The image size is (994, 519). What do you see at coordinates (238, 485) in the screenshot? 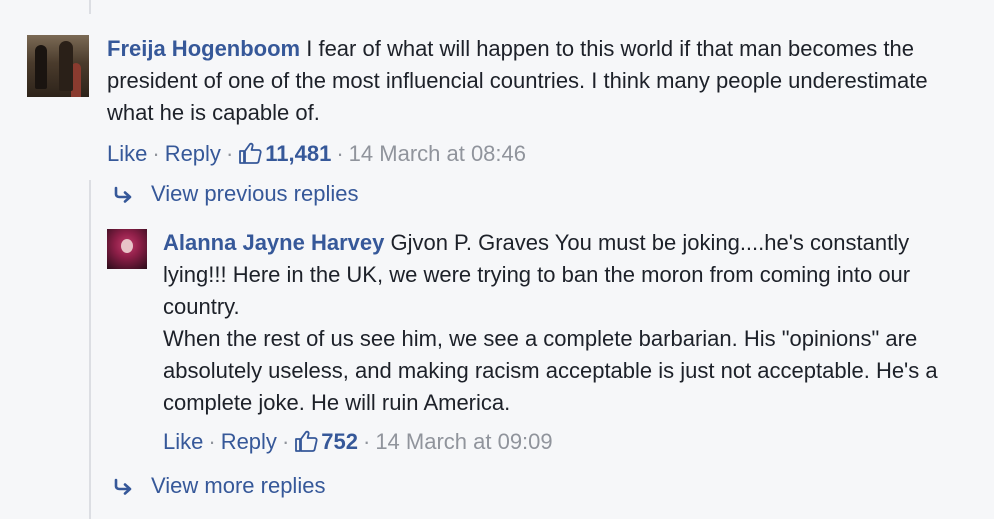
I see `view-more-replies-label: View more replies` at bounding box center [238, 485].